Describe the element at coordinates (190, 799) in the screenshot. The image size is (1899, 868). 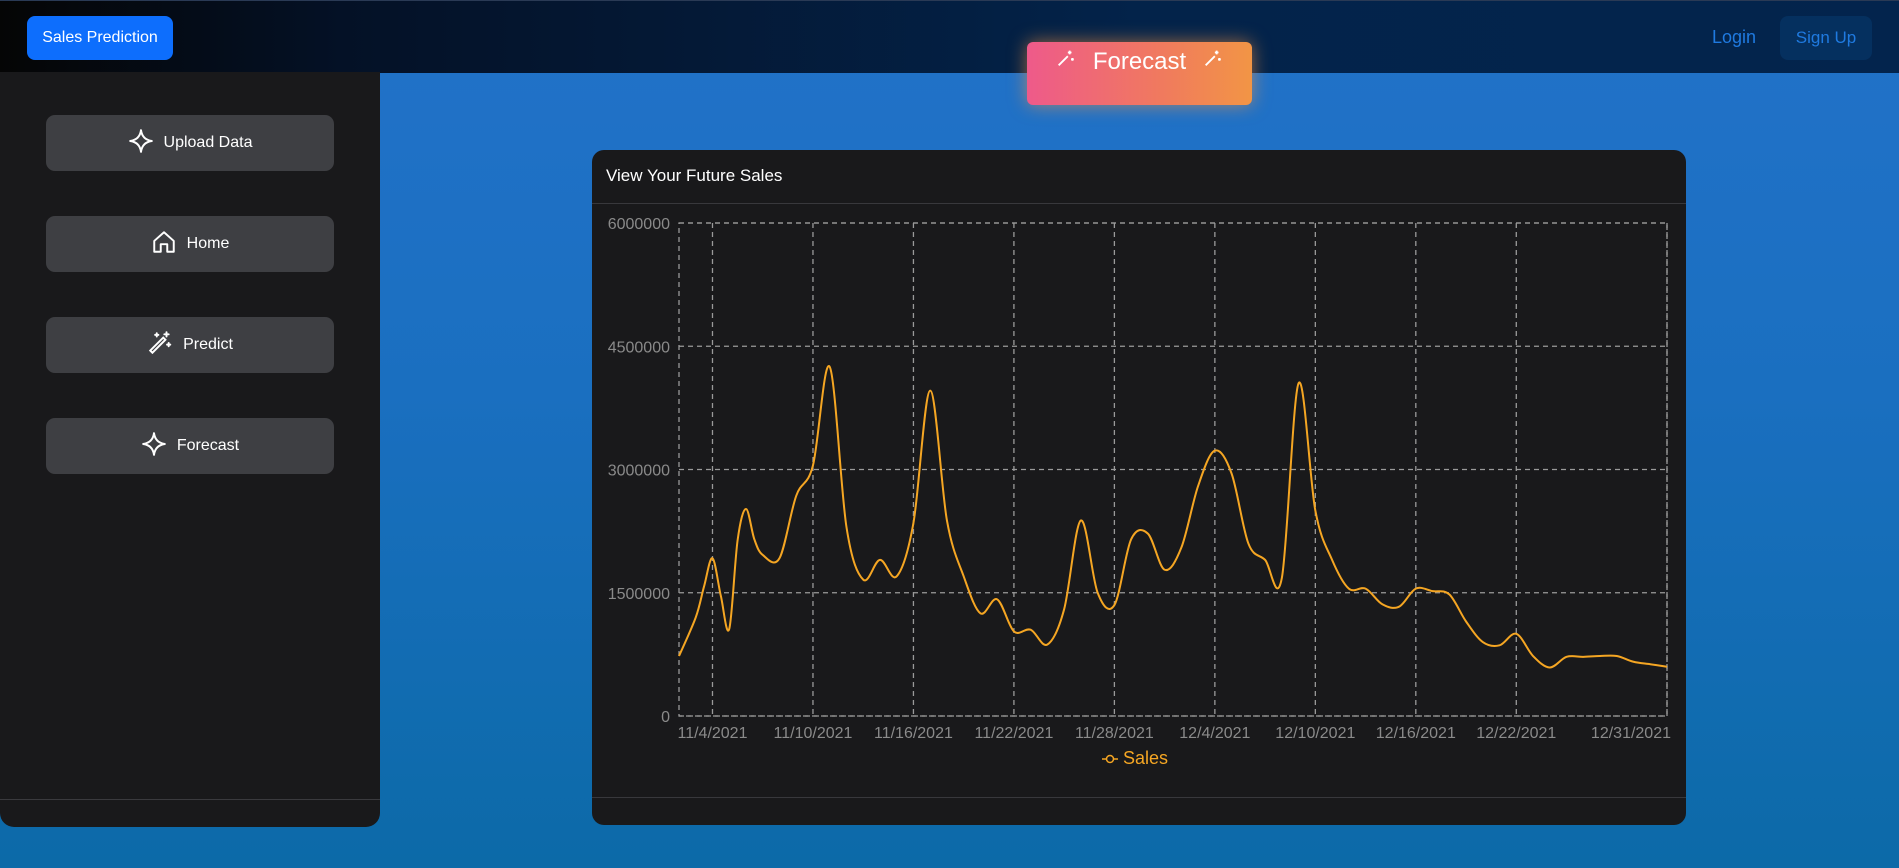
I see `sidebar-footer-divider` at that location.